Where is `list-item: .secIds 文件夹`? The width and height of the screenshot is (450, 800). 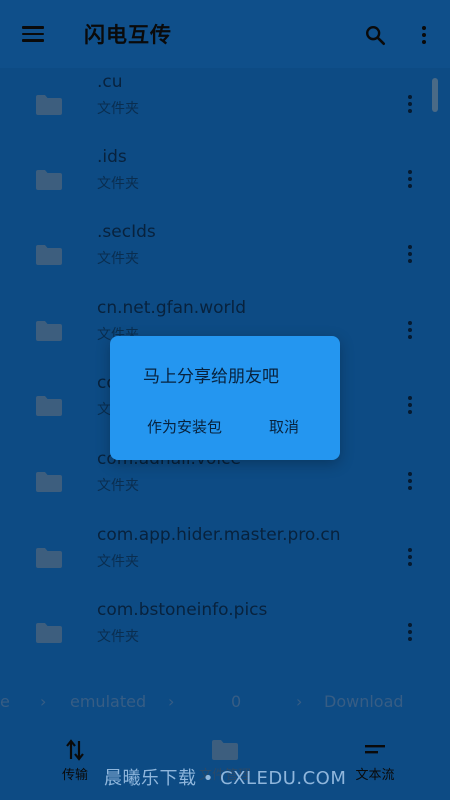
list-item: .secIds 文件夹 is located at coordinates (225, 257).